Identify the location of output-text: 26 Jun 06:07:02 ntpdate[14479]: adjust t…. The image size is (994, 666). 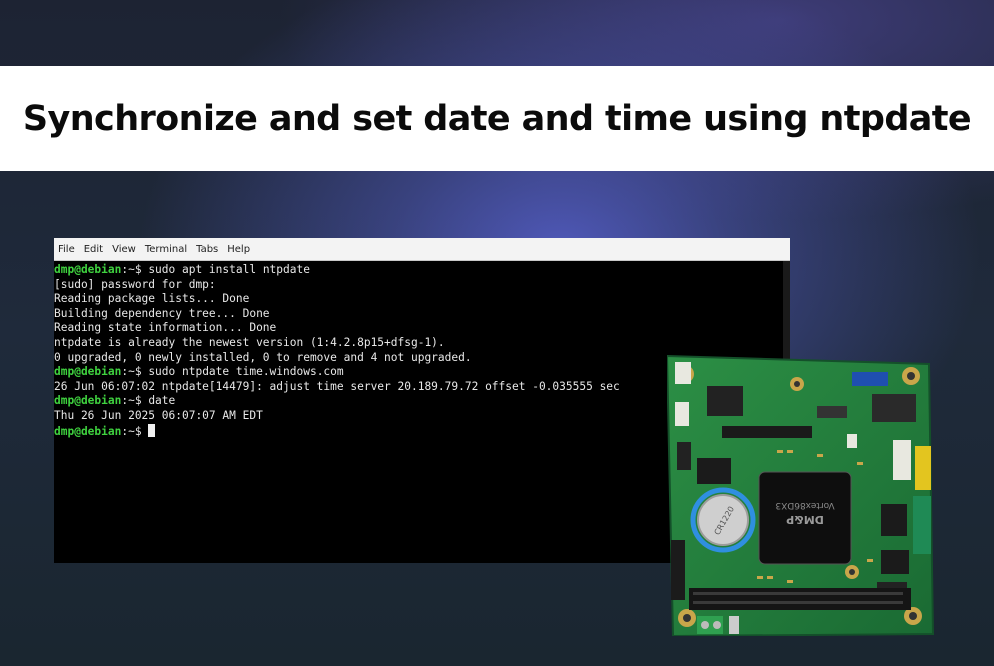
(337, 386).